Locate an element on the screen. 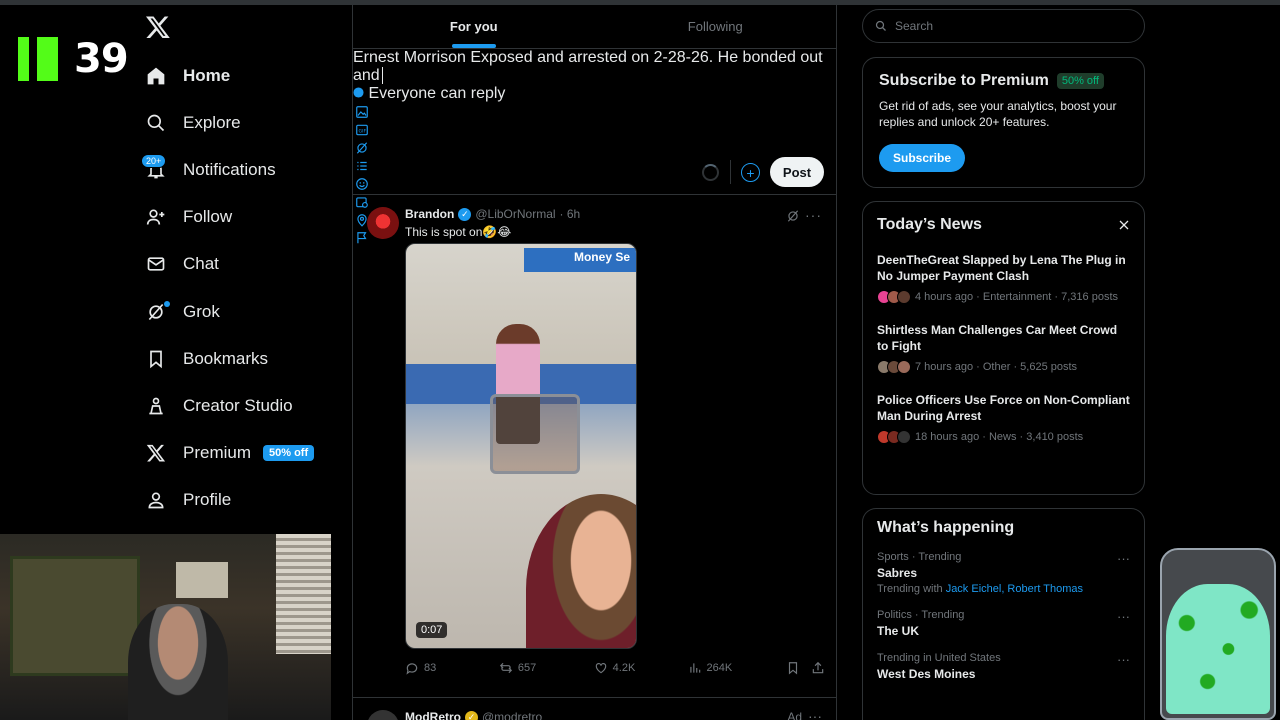 The width and height of the screenshot is (1280, 720). repost-button: 657 is located at coordinates (546, 668).